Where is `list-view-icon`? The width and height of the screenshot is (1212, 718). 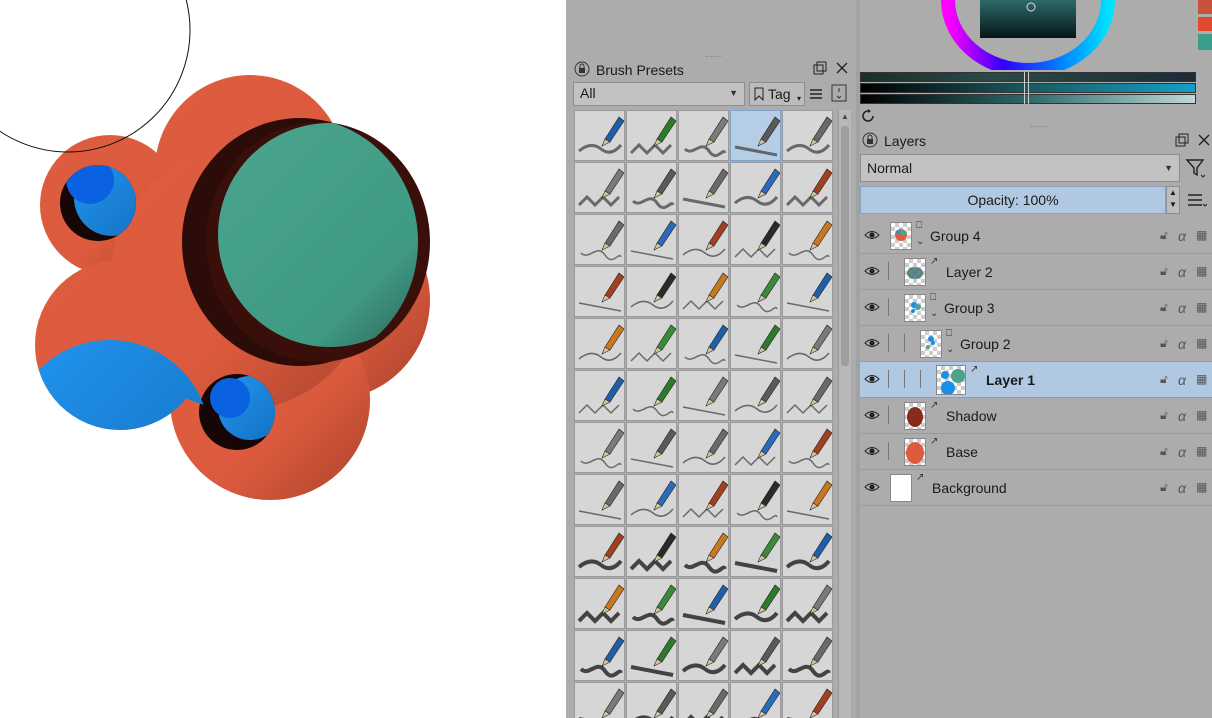 list-view-icon is located at coordinates (816, 94).